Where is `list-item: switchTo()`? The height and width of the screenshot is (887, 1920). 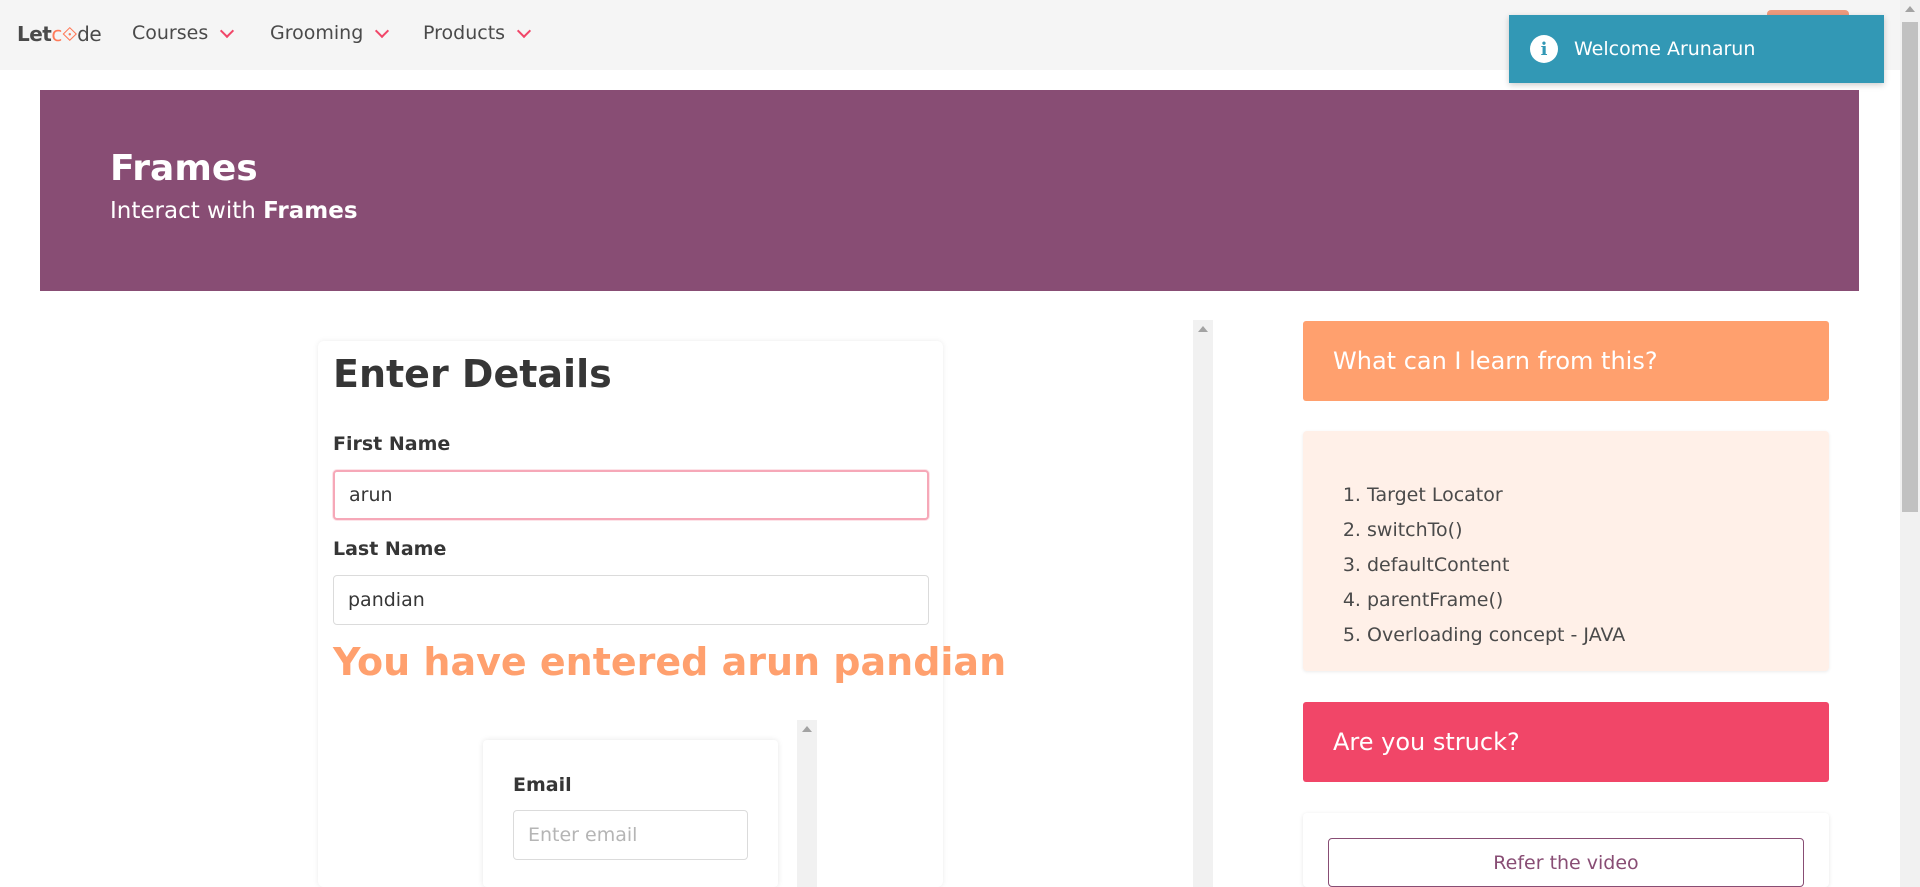 list-item: switchTo() is located at coordinates (1496, 530).